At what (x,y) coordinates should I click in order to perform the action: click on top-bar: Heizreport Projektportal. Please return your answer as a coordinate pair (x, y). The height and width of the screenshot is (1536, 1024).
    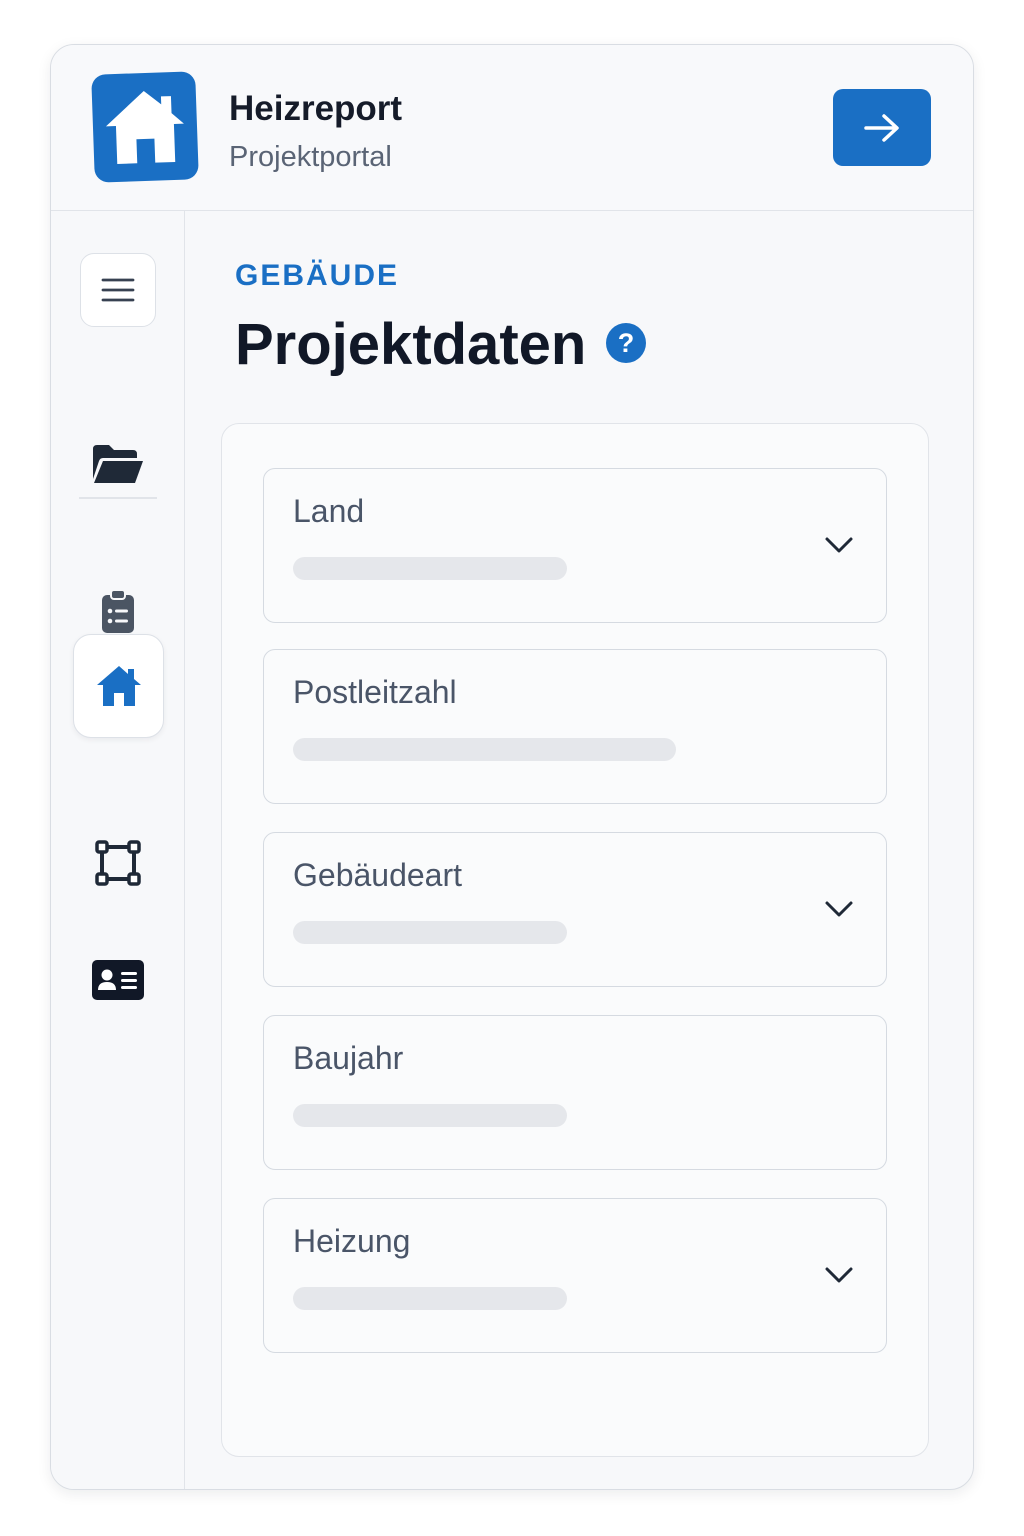
    Looking at the image, I should click on (512, 128).